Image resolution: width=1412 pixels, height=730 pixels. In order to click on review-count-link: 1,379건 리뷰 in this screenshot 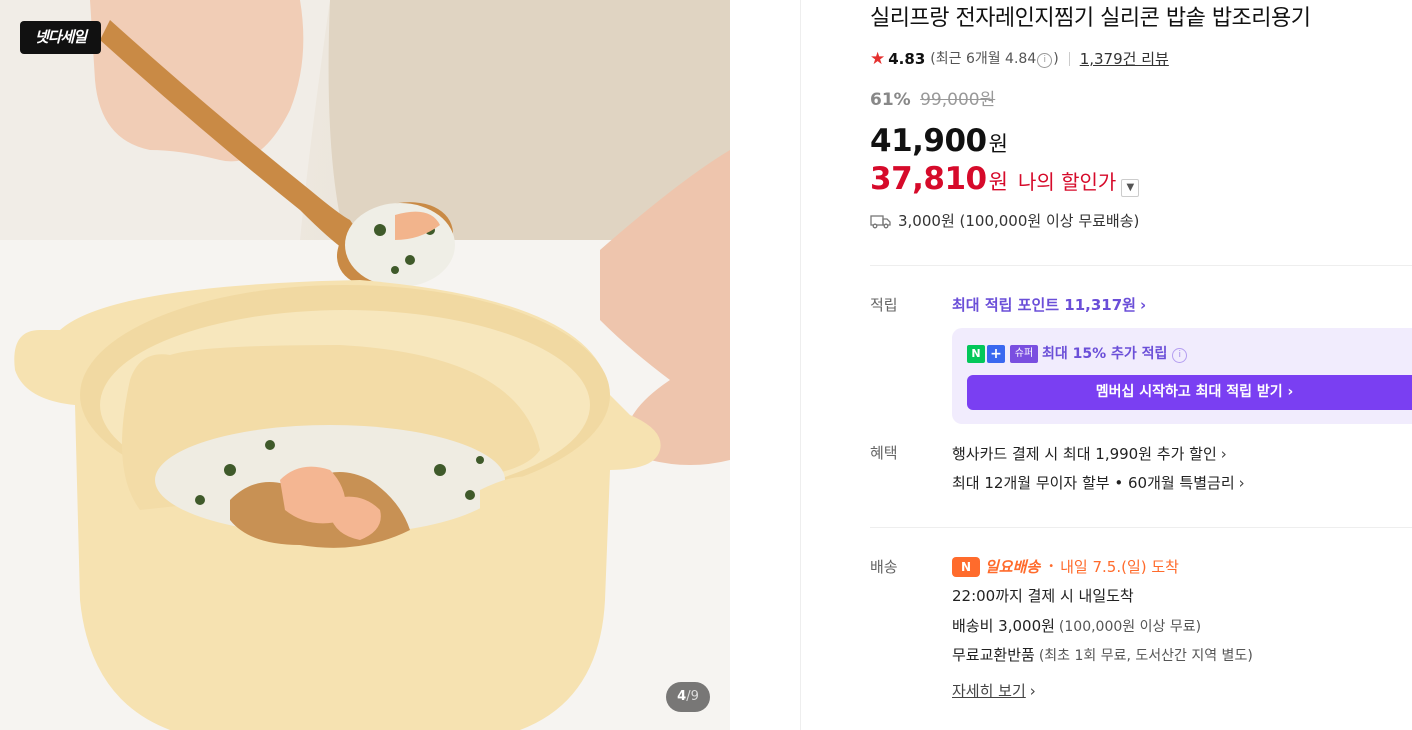, I will do `click(1124, 59)`.